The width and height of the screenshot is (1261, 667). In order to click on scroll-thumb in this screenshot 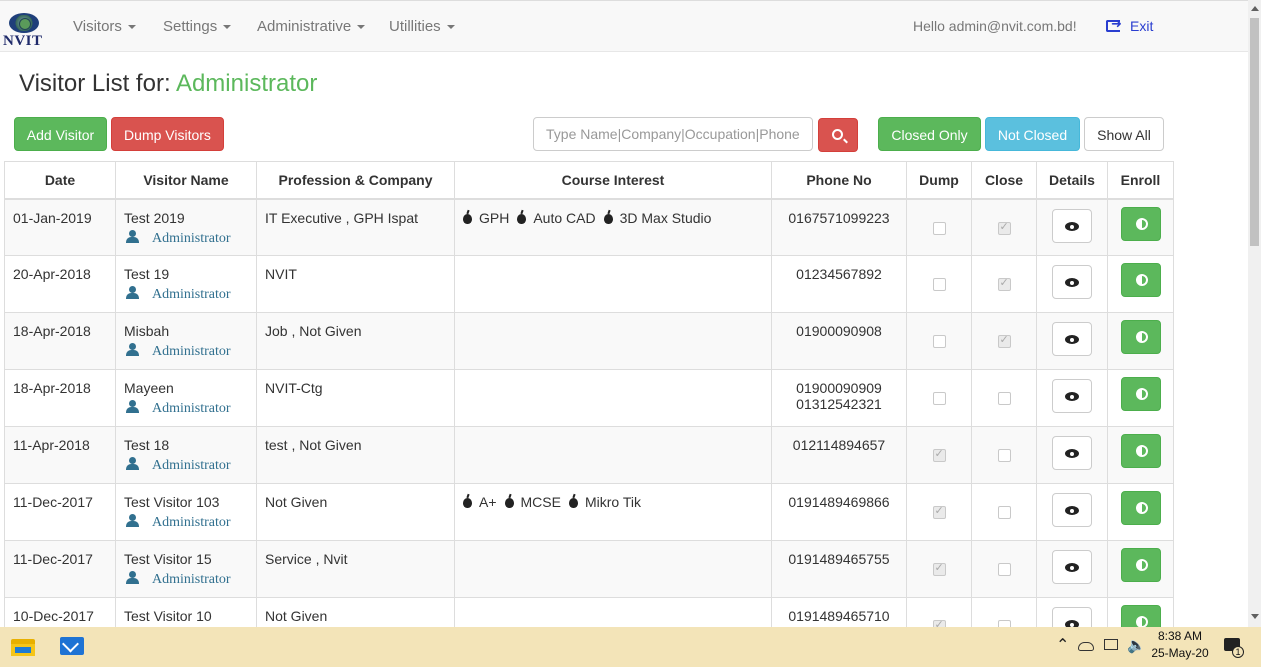, I will do `click(1254, 132)`.